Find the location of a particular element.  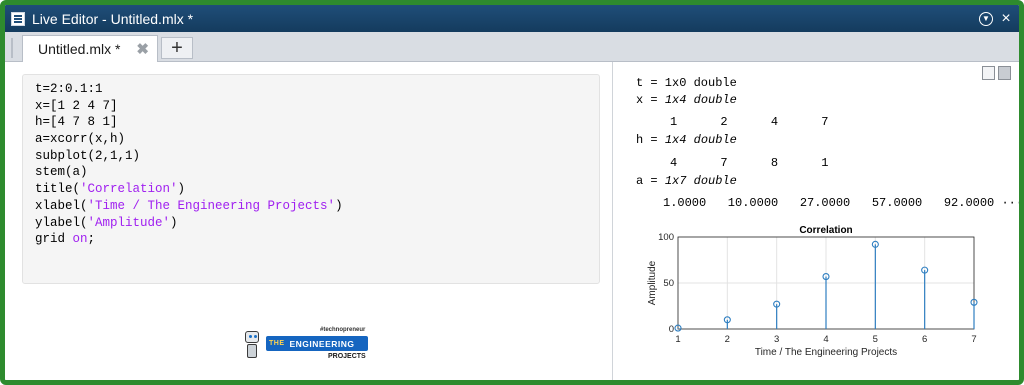

output-h-label: h = is located at coordinates (650, 140).